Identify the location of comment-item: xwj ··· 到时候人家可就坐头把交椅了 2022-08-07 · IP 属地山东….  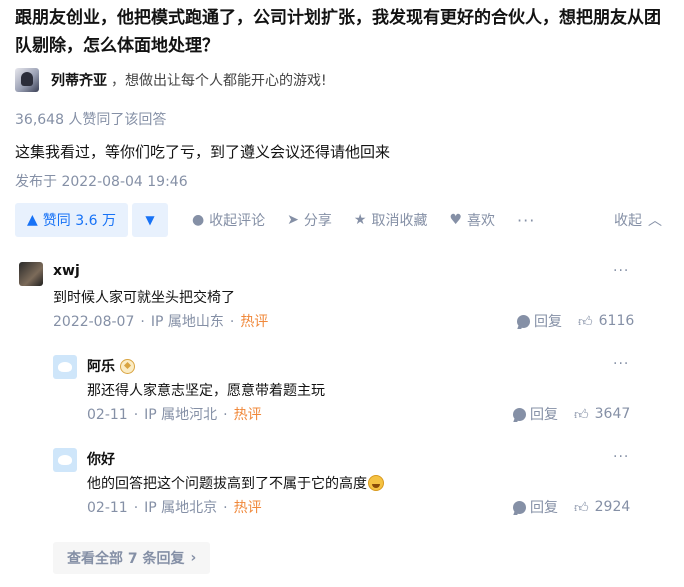
(329, 298).